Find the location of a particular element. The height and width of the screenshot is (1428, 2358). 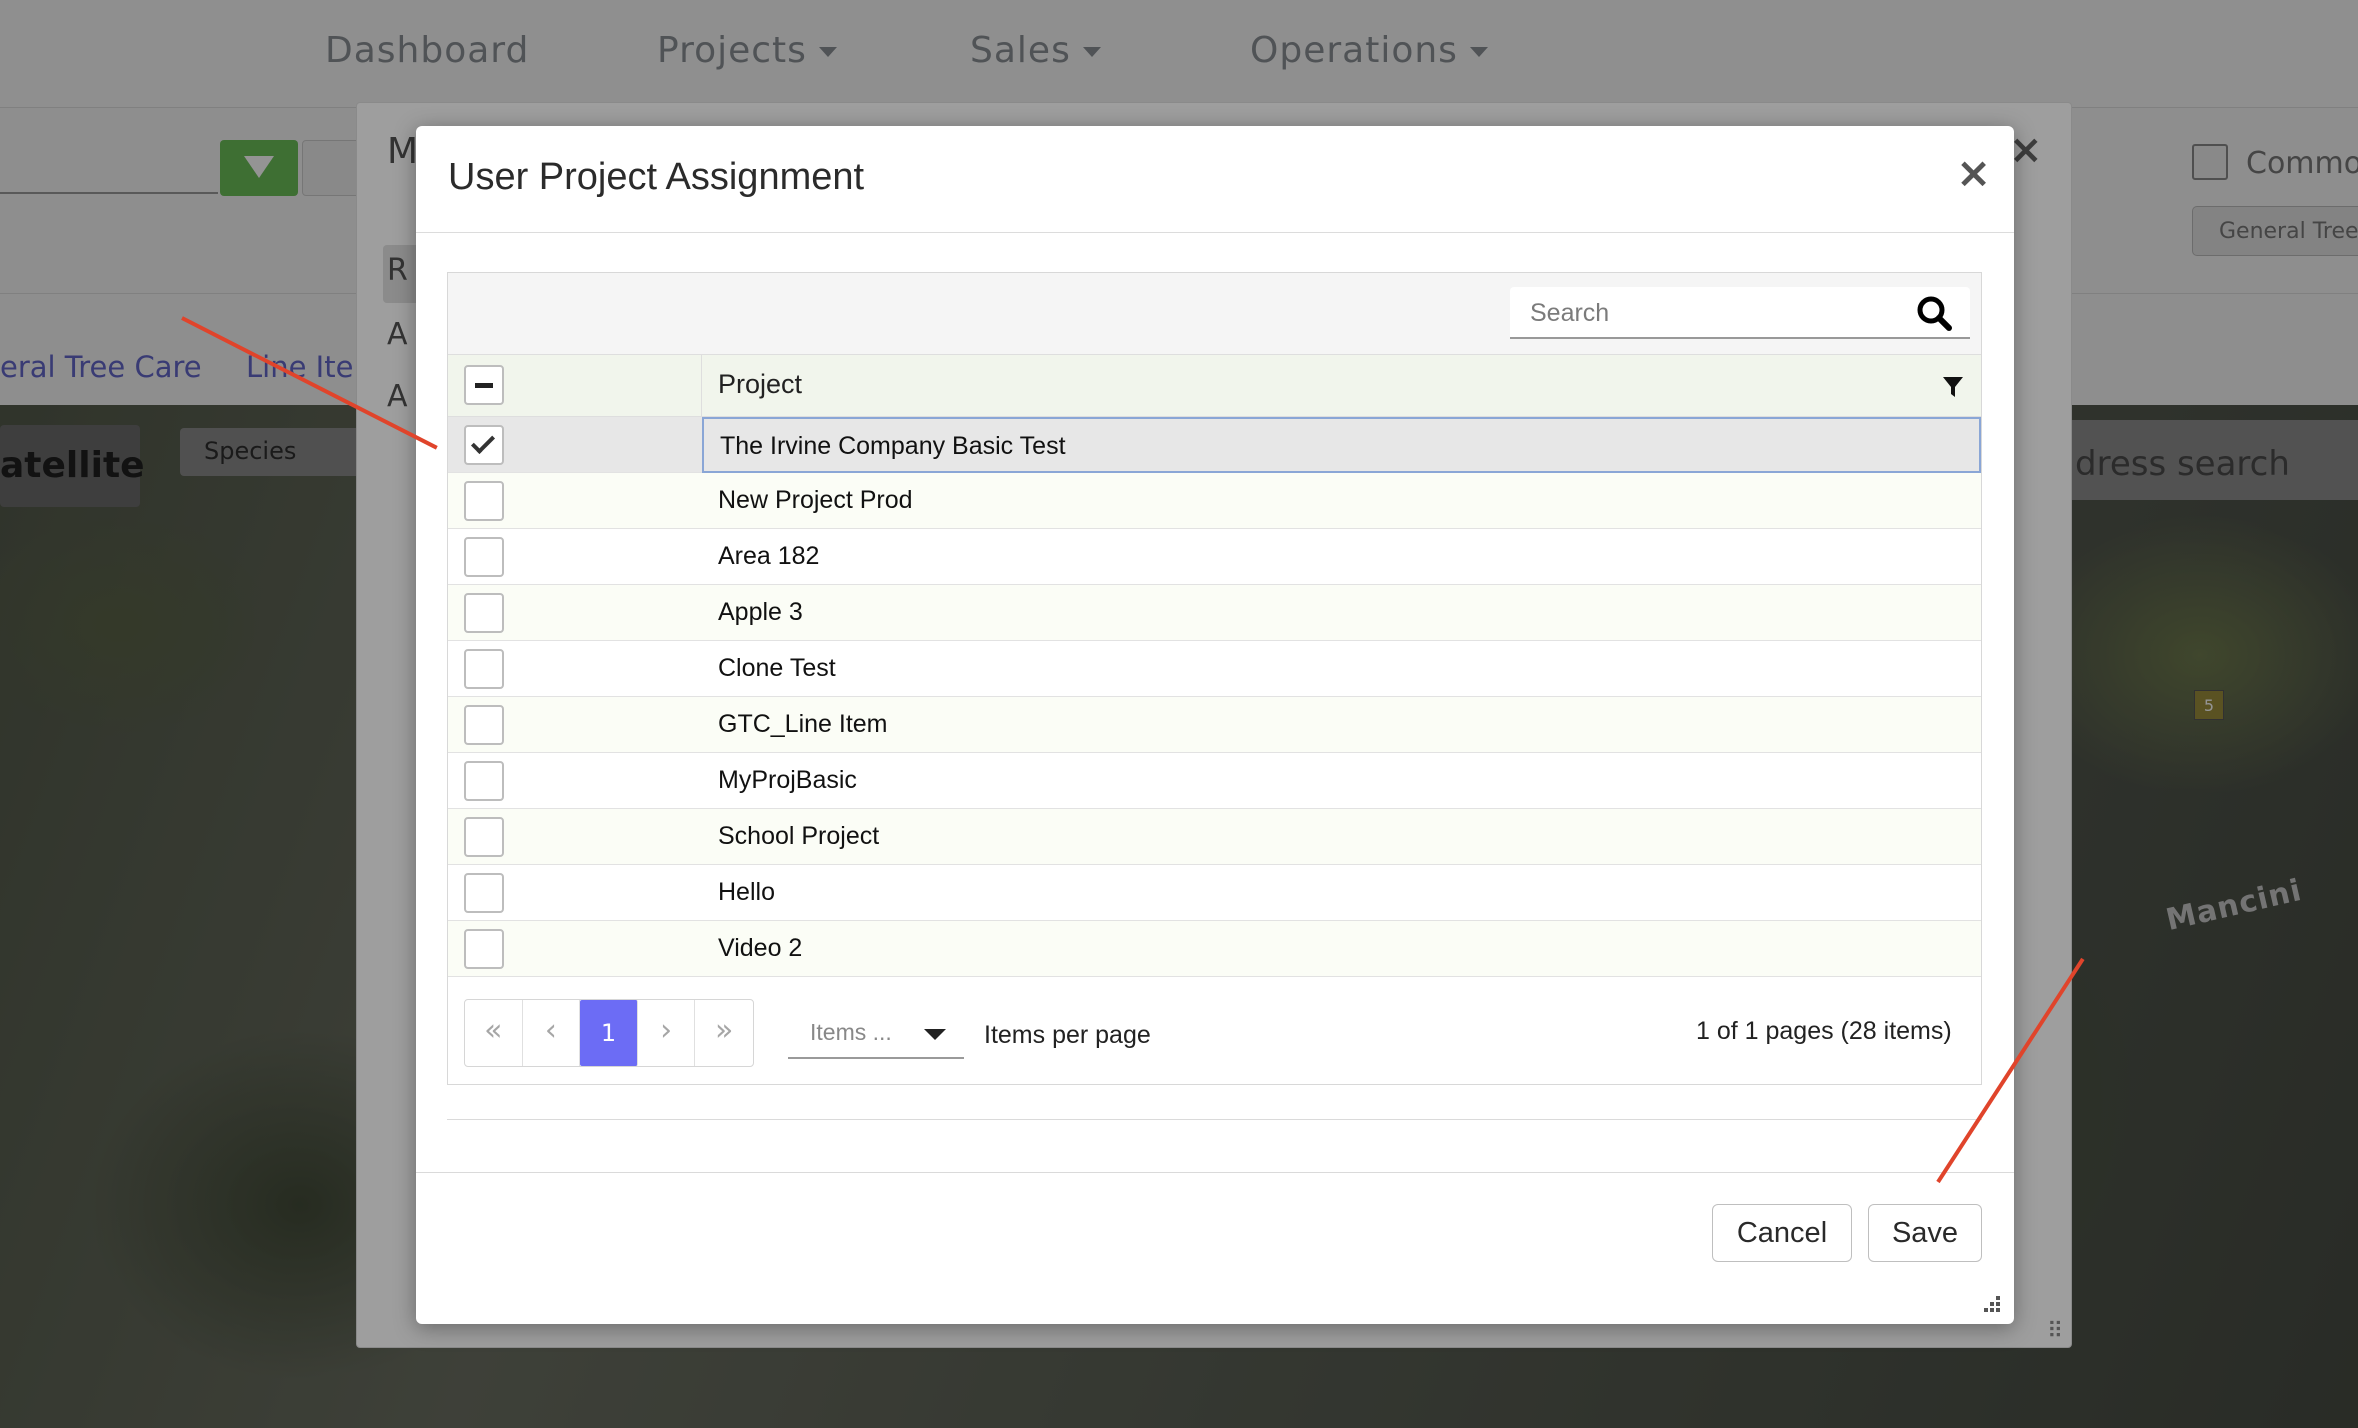

project-name-cell: GTC_Line Item is located at coordinates (1341, 725).